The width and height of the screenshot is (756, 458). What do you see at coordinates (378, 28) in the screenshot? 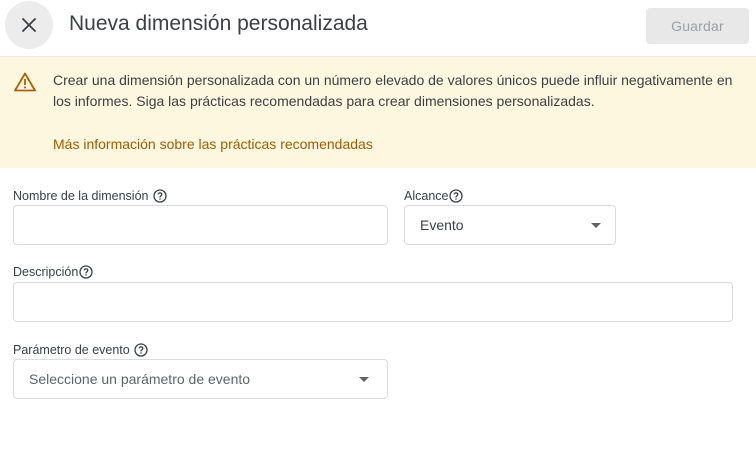
I see `dialog-header: Nueva dimensión personalizada Guardar` at bounding box center [378, 28].